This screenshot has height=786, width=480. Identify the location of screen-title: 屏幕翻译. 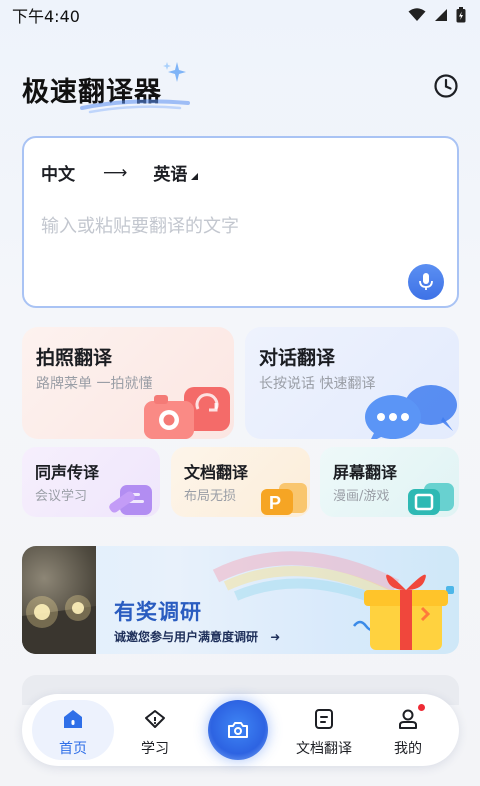
(365, 472).